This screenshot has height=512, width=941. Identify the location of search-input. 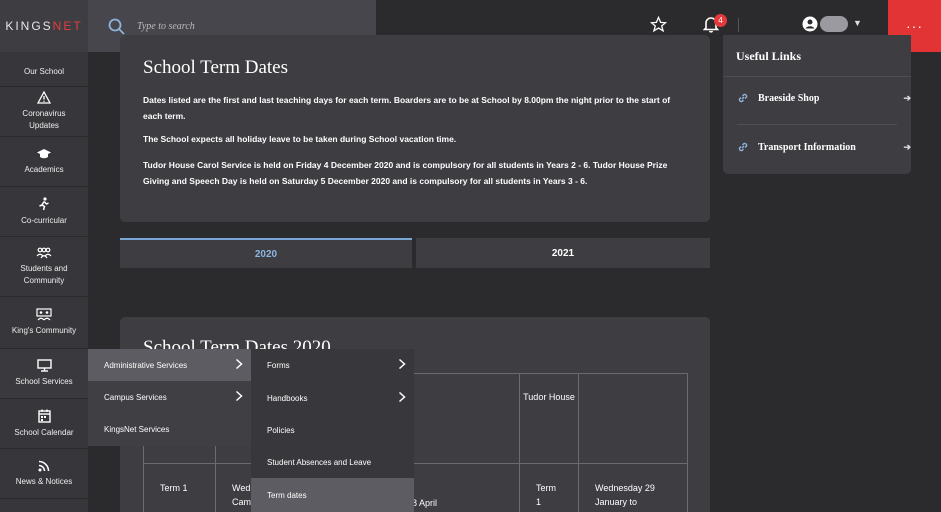
(237, 26).